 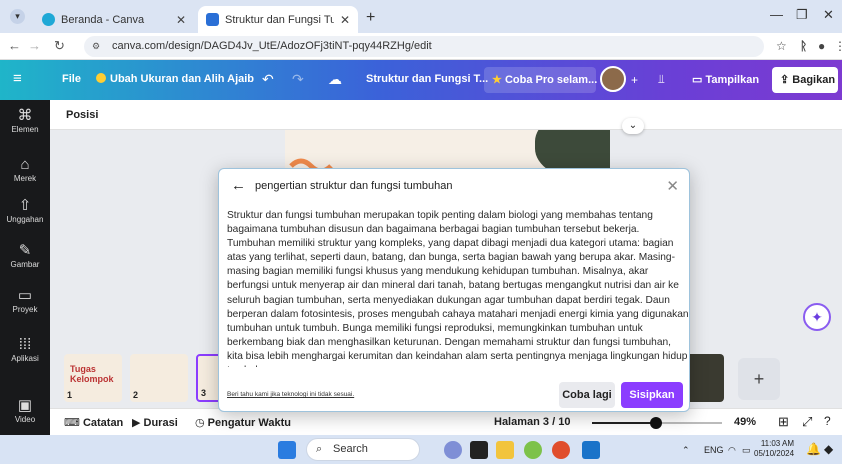 I want to click on brand-icon: ⌂, so click(x=25, y=164).